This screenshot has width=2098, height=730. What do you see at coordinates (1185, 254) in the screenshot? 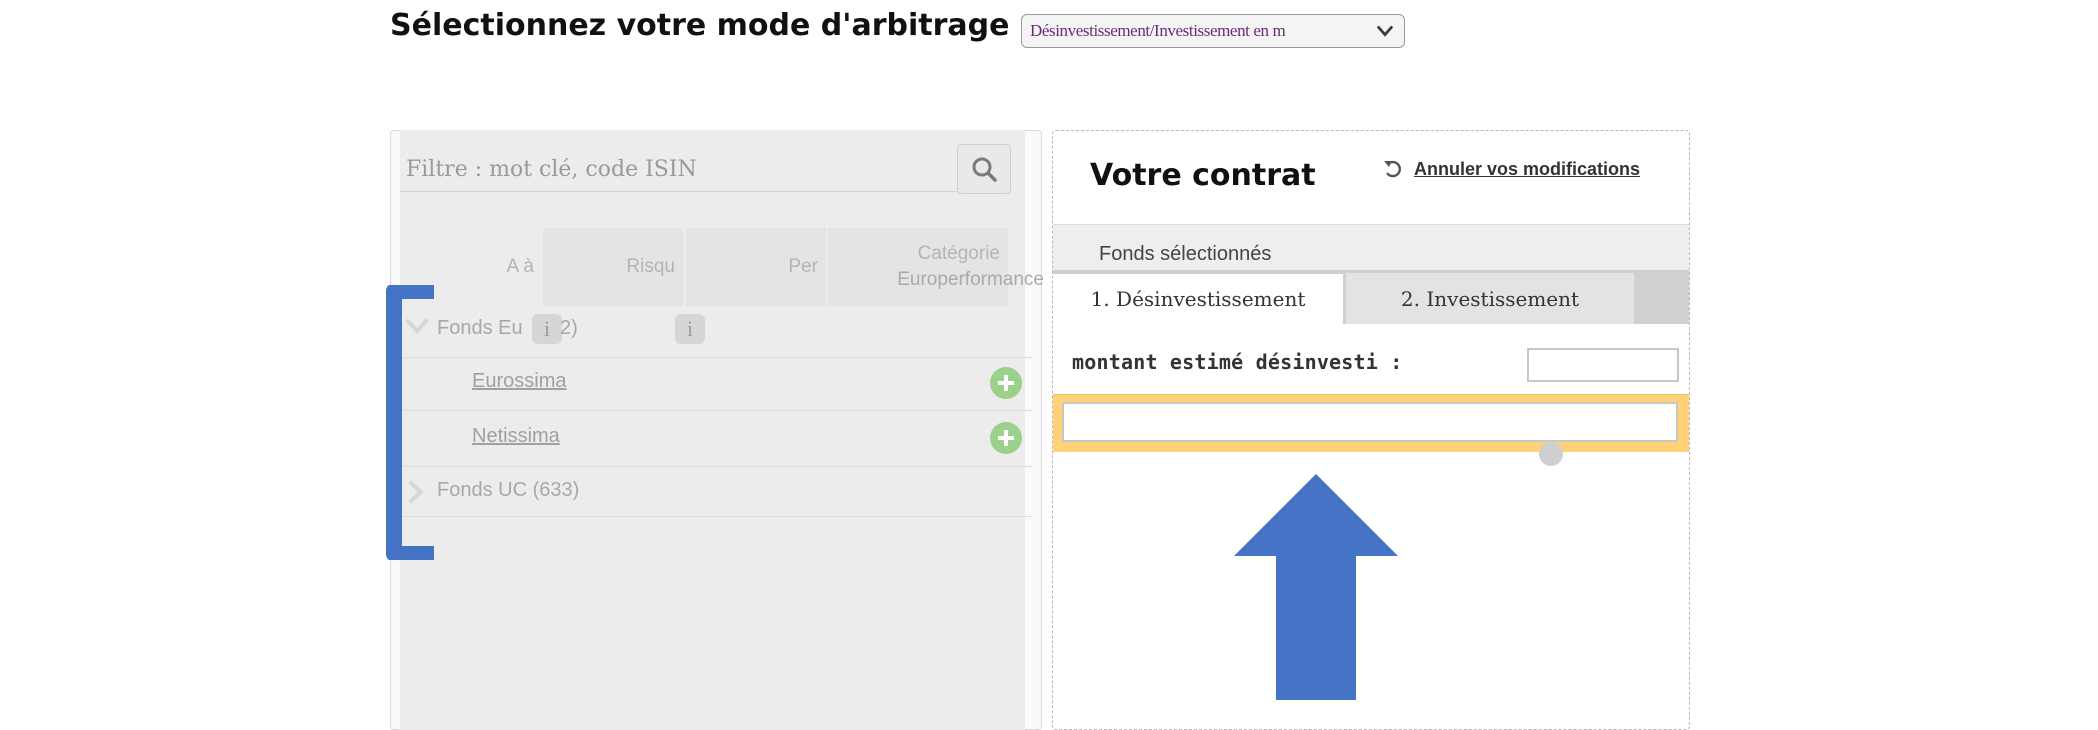
I see `selected-funds-label: Fonds sélectionnés` at bounding box center [1185, 254].